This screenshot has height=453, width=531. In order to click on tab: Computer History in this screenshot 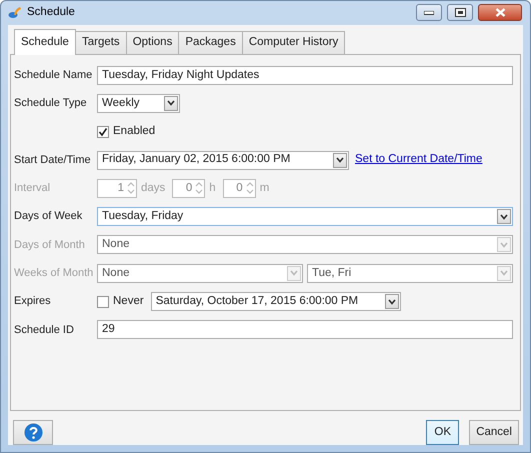, I will do `click(294, 42)`.